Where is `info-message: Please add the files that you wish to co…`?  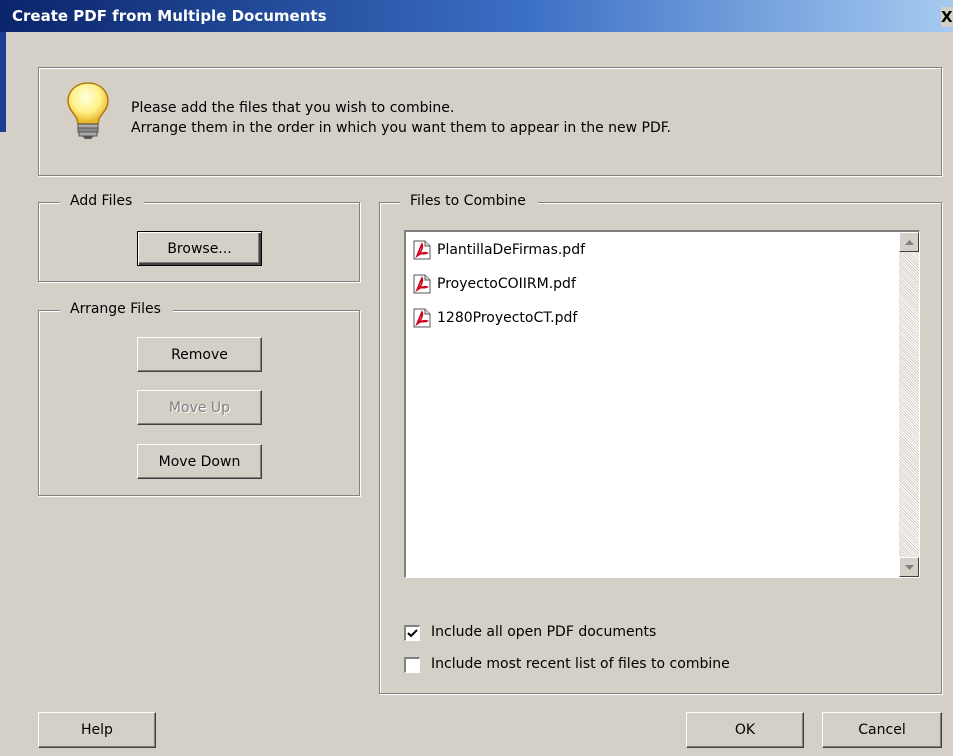 info-message: Please add the files that you wish to co… is located at coordinates (401, 118).